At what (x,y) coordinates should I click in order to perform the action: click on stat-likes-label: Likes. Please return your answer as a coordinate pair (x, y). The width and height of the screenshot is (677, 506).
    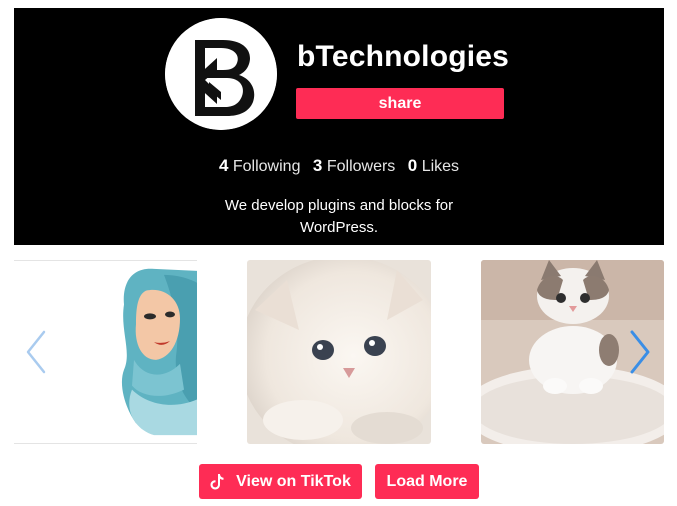
    Looking at the image, I should click on (440, 166).